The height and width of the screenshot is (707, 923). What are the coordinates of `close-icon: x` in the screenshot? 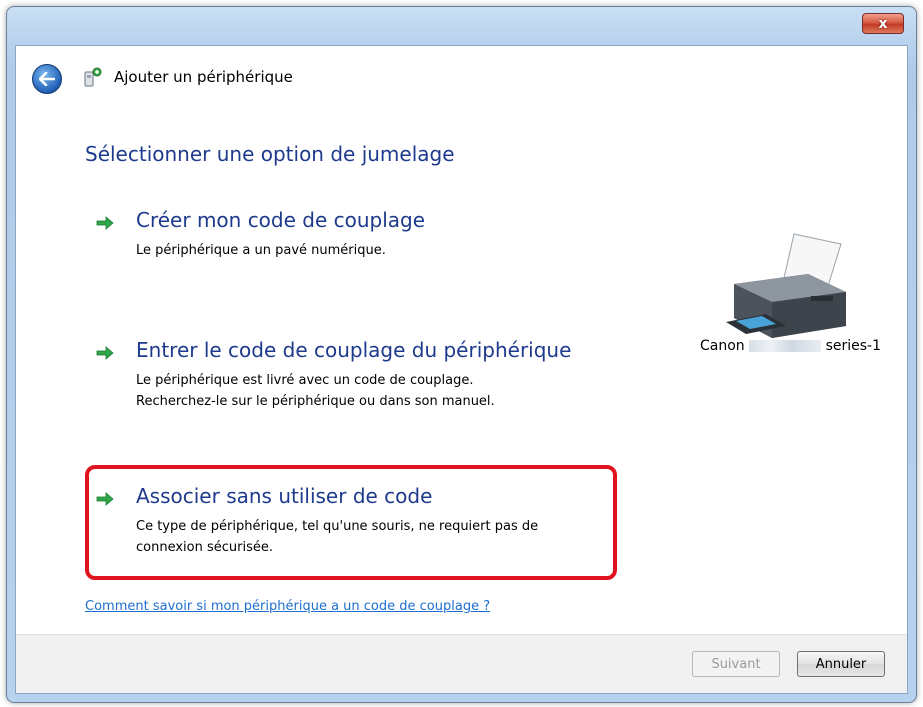 It's located at (883, 23).